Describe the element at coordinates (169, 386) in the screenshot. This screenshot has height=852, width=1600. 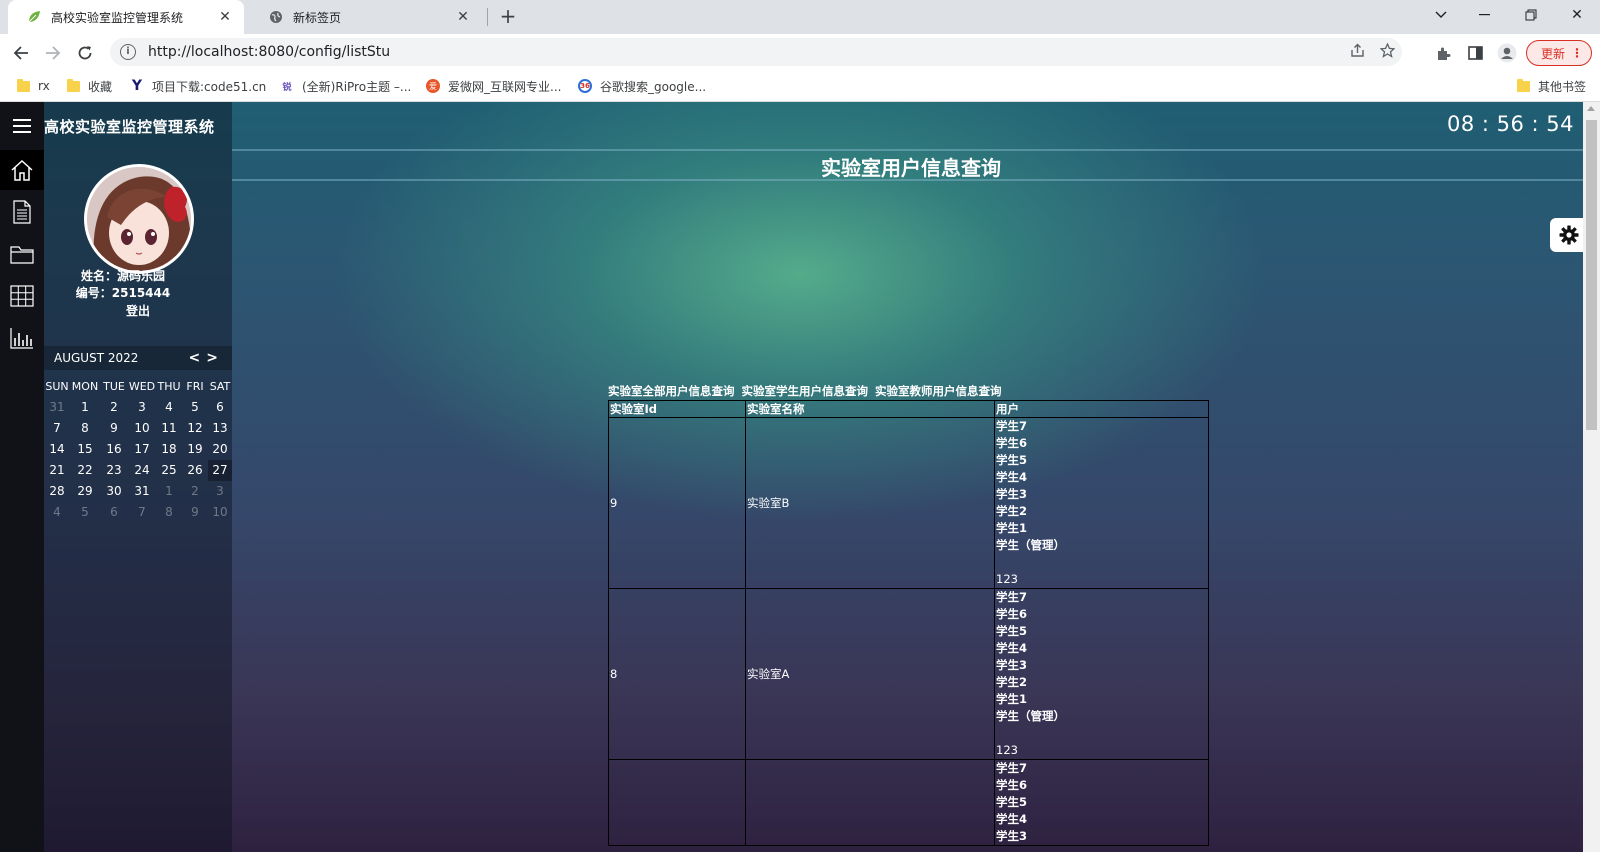
I see `weekday-label: THU` at that location.